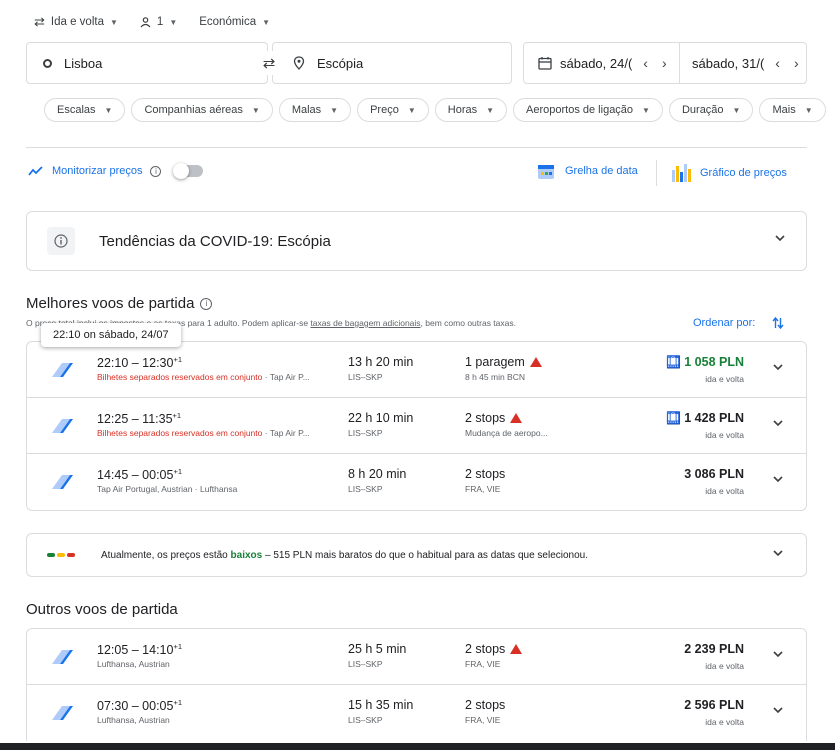  I want to click on divider, so click(416, 147).